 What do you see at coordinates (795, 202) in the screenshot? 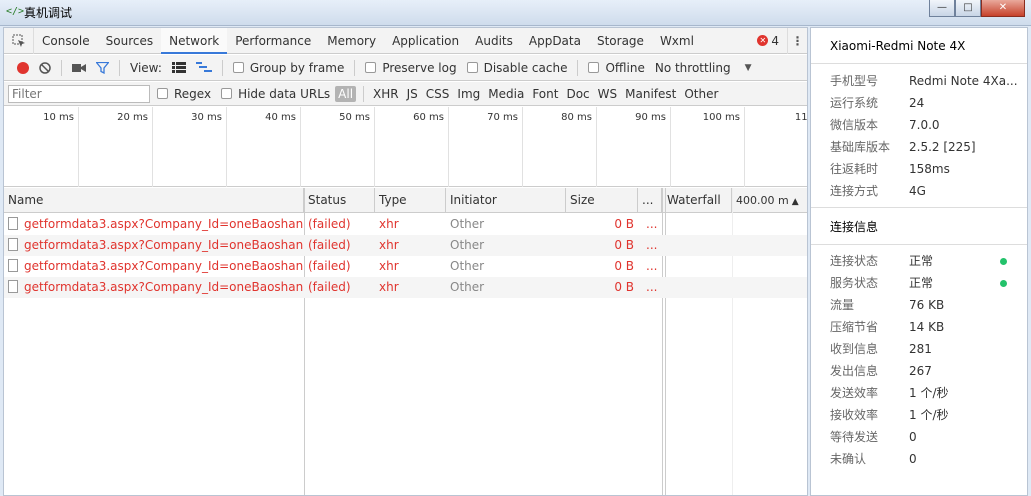
I see `sort-up-icon: ▲` at bounding box center [795, 202].